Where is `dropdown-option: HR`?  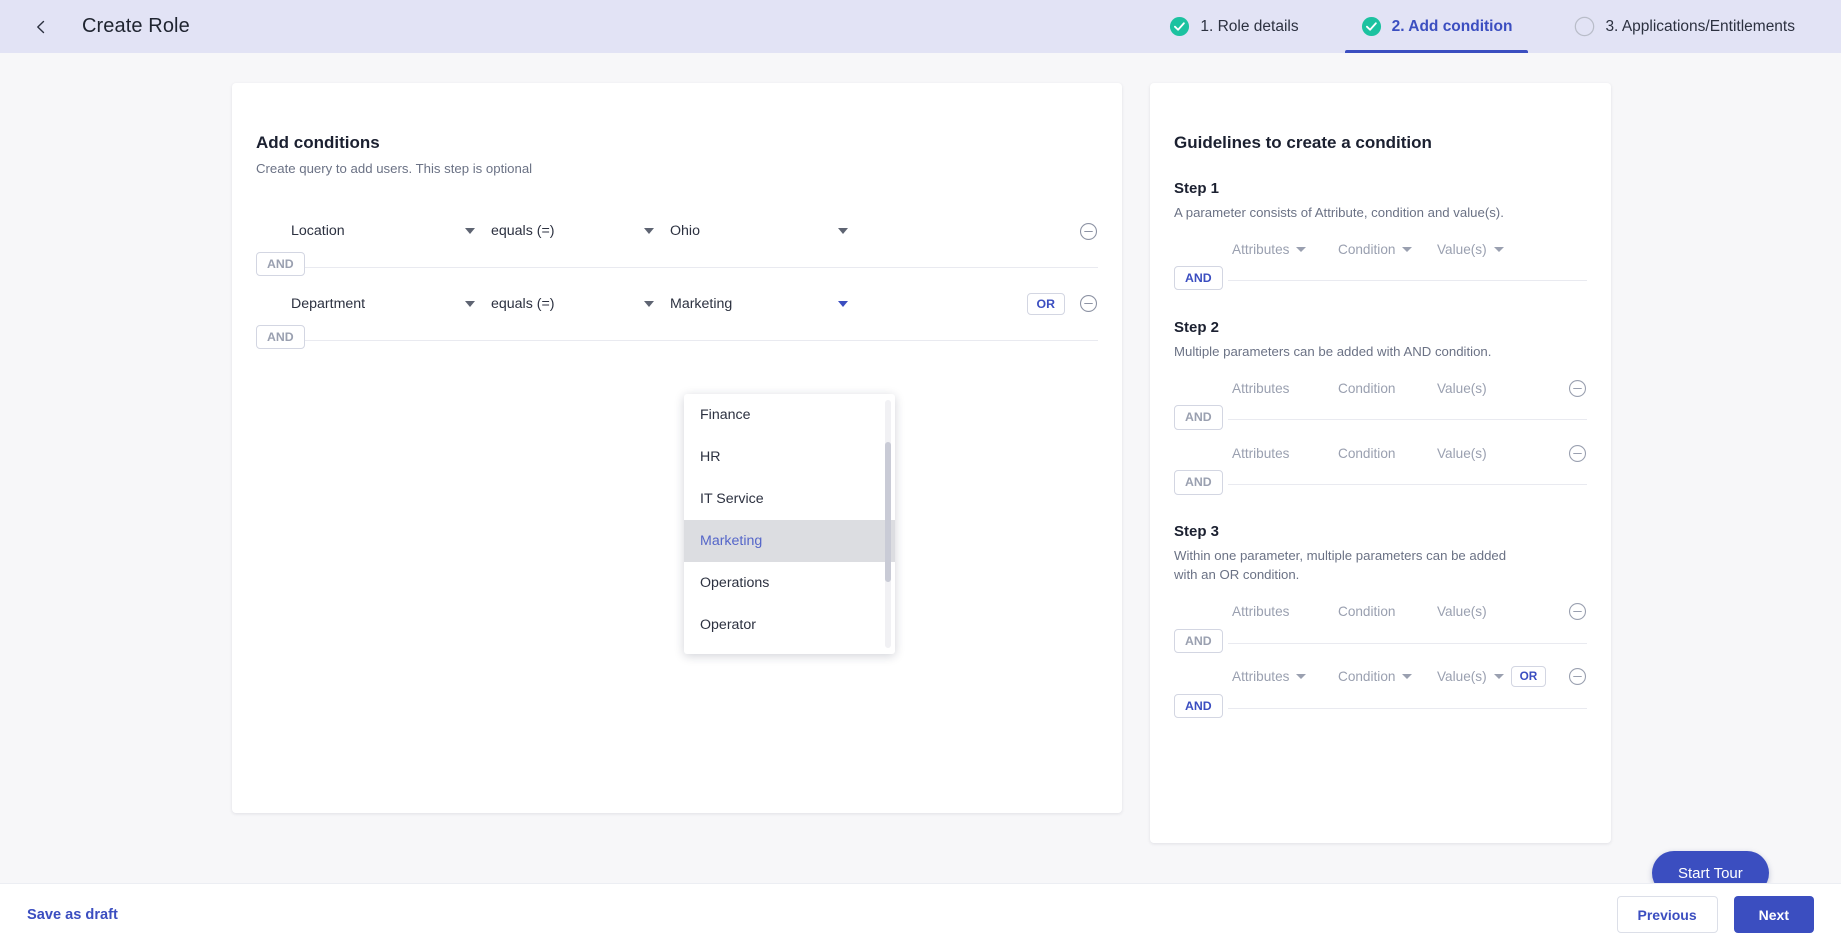
dropdown-option: HR is located at coordinates (789, 457).